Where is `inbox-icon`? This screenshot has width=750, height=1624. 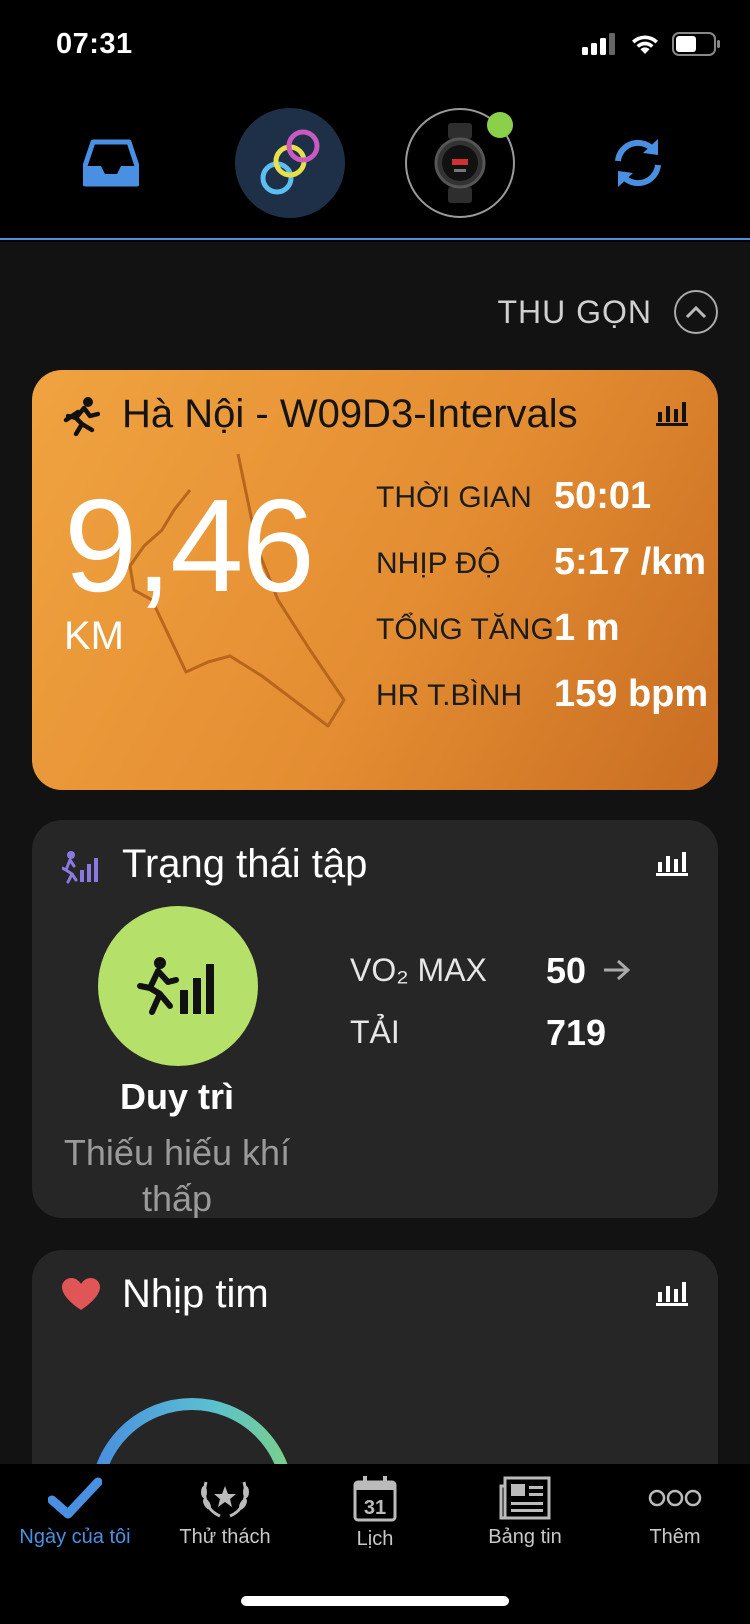
inbox-icon is located at coordinates (111, 163).